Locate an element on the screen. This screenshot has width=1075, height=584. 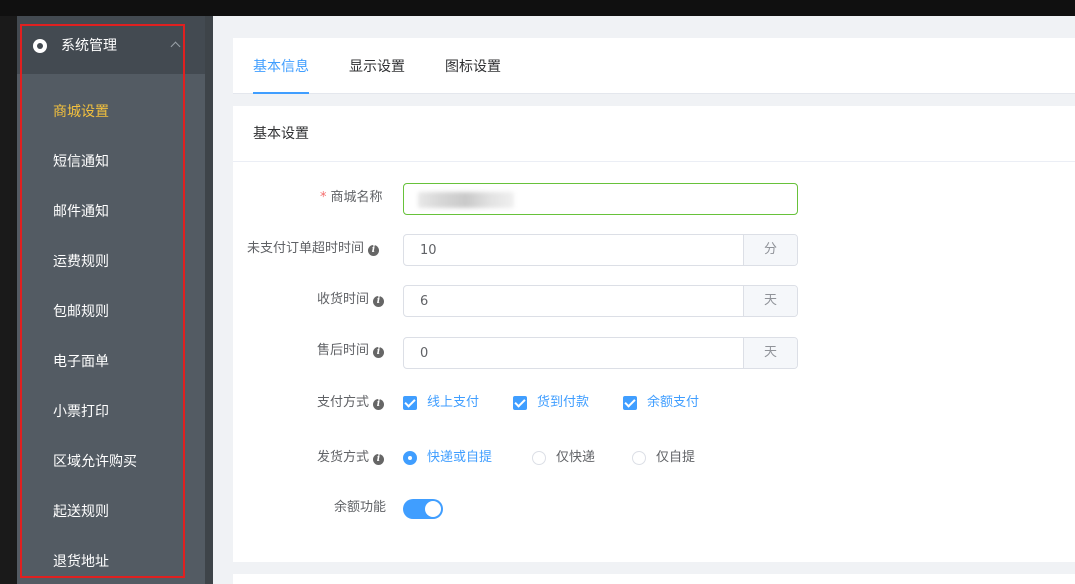
sidebar-item-label: 小票打印 is located at coordinates (81, 412).